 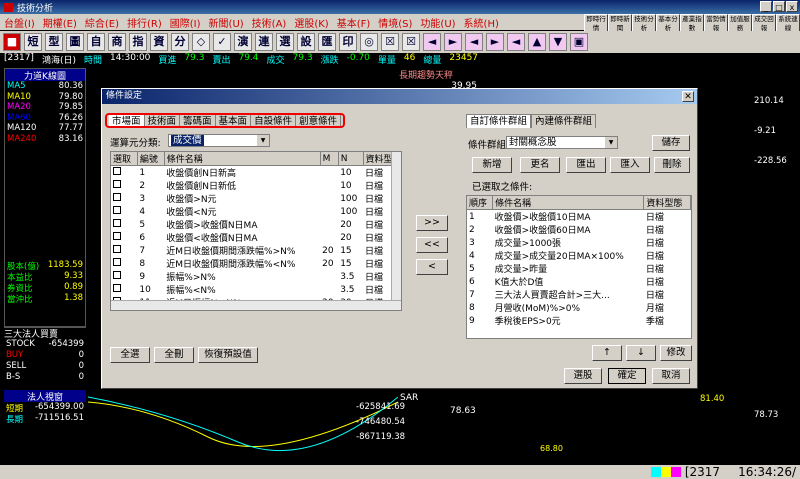 What do you see at coordinates (130, 355) in the screenshot?
I see `select-all-button: 全選` at bounding box center [130, 355].